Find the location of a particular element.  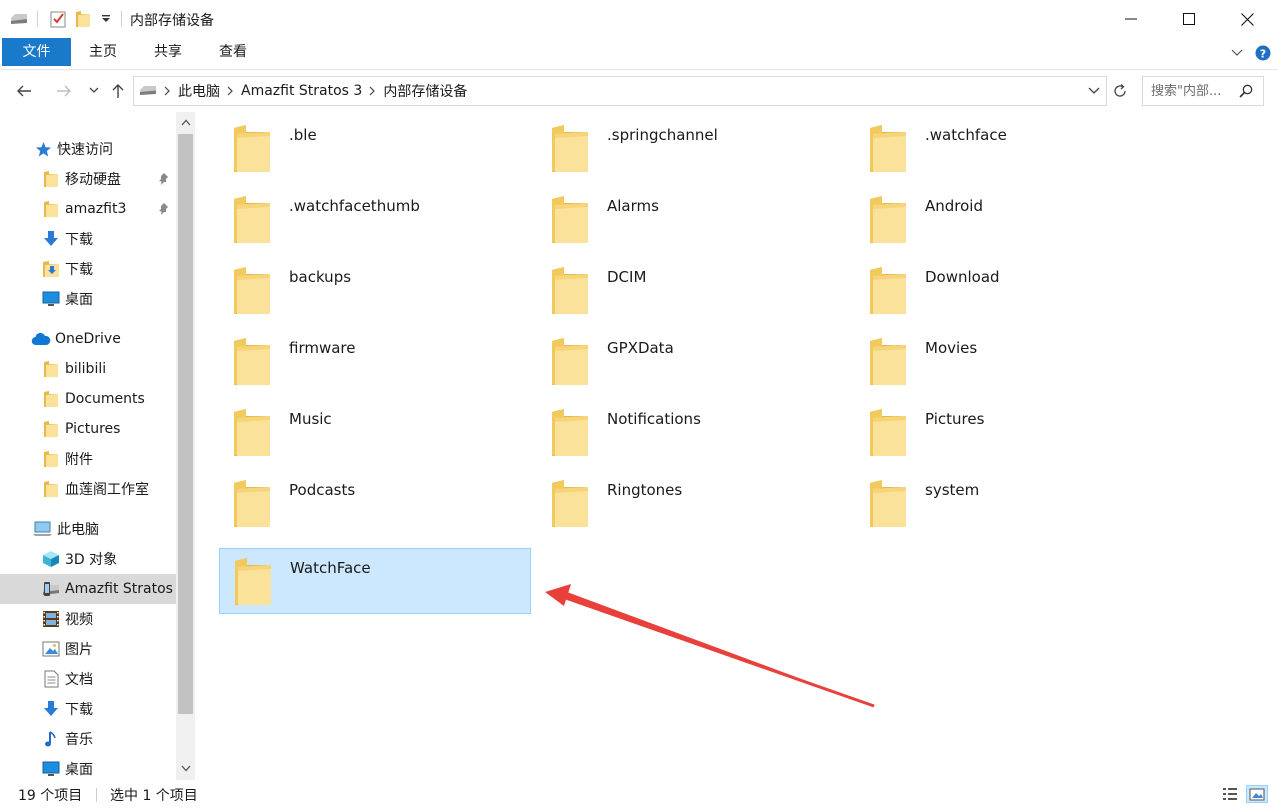

sidebar-item: 移动硬盘 is located at coordinates (88, 179).